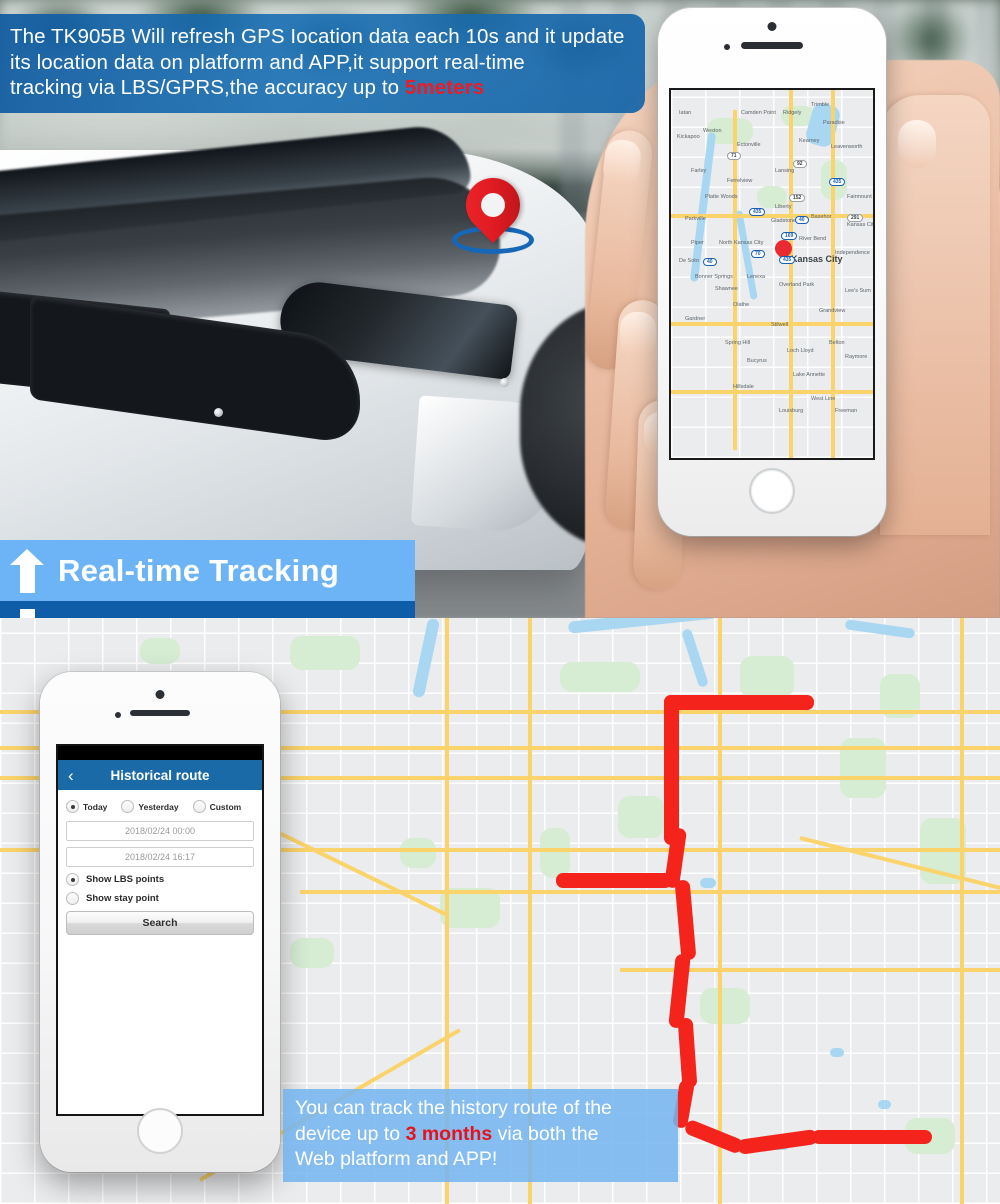 The height and width of the screenshot is (1204, 1000). Describe the element at coordinates (689, 261) in the screenshot. I see `map-label: De Soto` at that location.